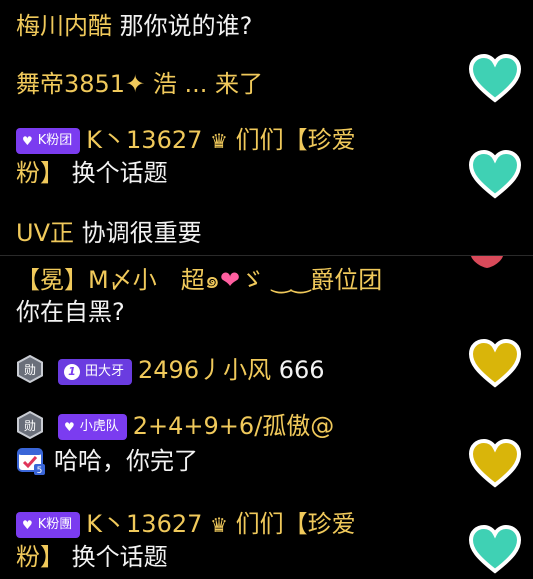 The image size is (533, 579). Describe the element at coordinates (141, 233) in the screenshot. I see `message-text: 协调很重要` at that location.